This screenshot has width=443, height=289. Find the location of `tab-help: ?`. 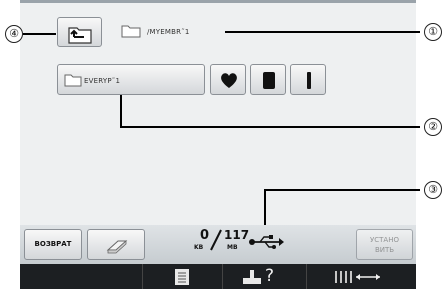

tab-help: ? is located at coordinates (264, 276).